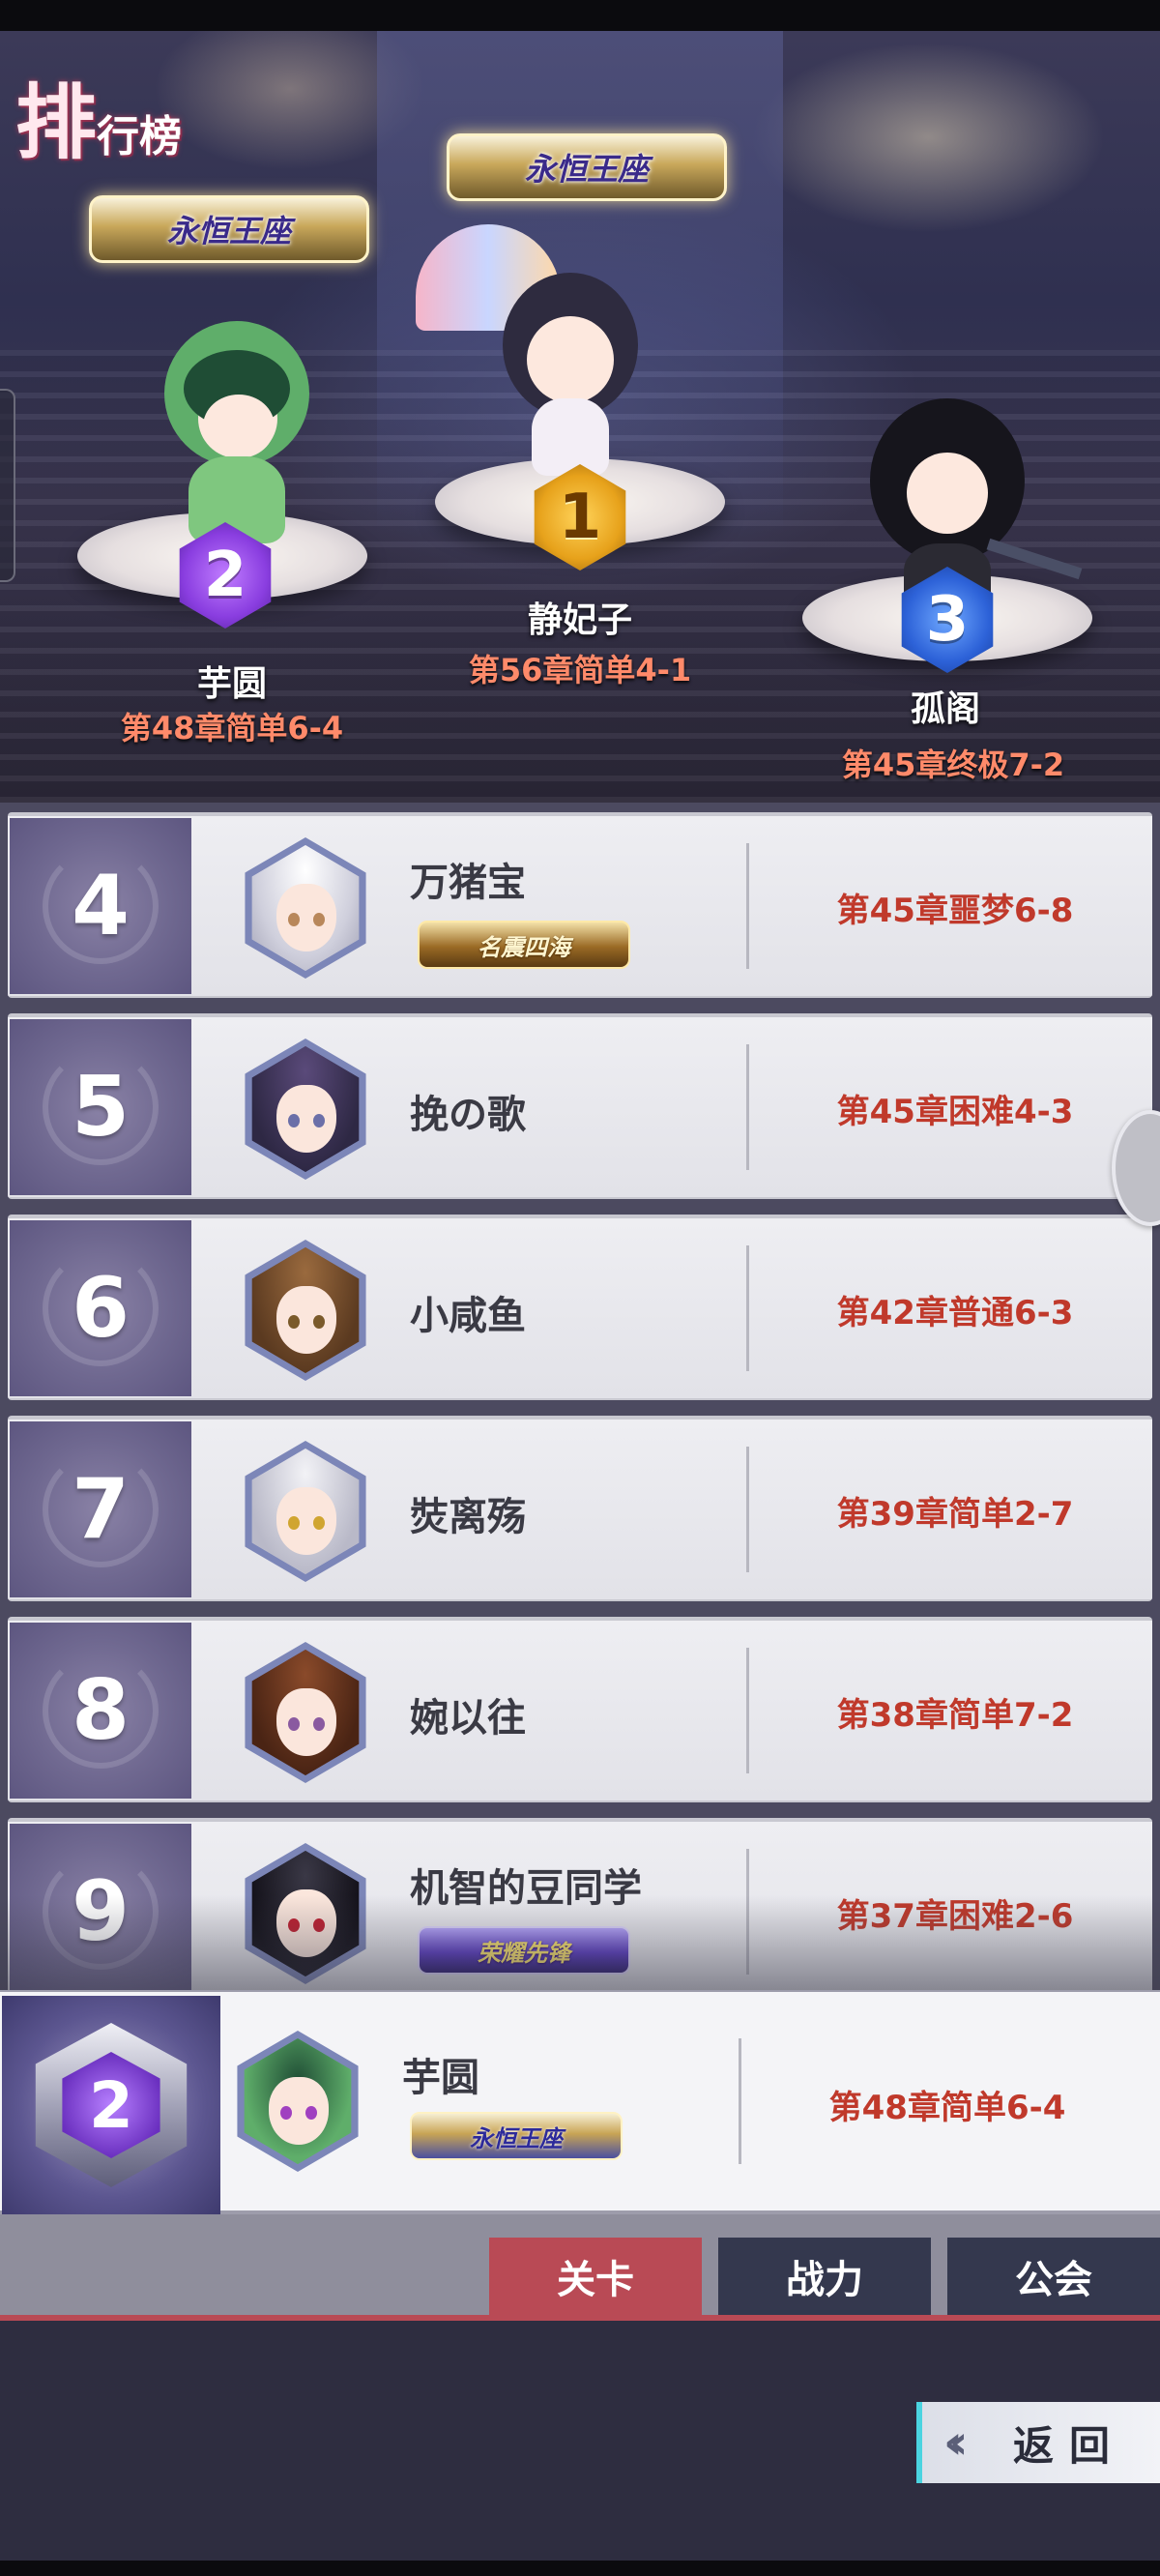 The image size is (1160, 2576). Describe the element at coordinates (956, 2442) in the screenshot. I see `double-chevron-left-icon: ‹‹` at that location.